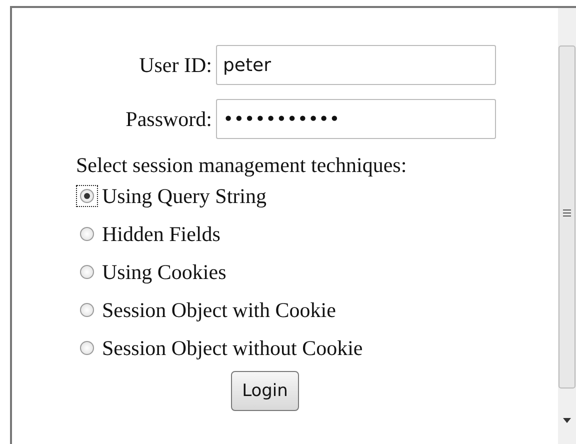  Describe the element at coordinates (168, 119) in the screenshot. I see `field-label: Password:` at that location.